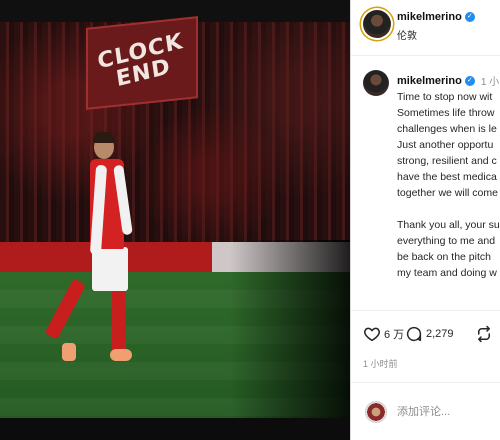 This screenshot has width=500, height=440. I want to click on comment-button: 2,279, so click(429, 334).